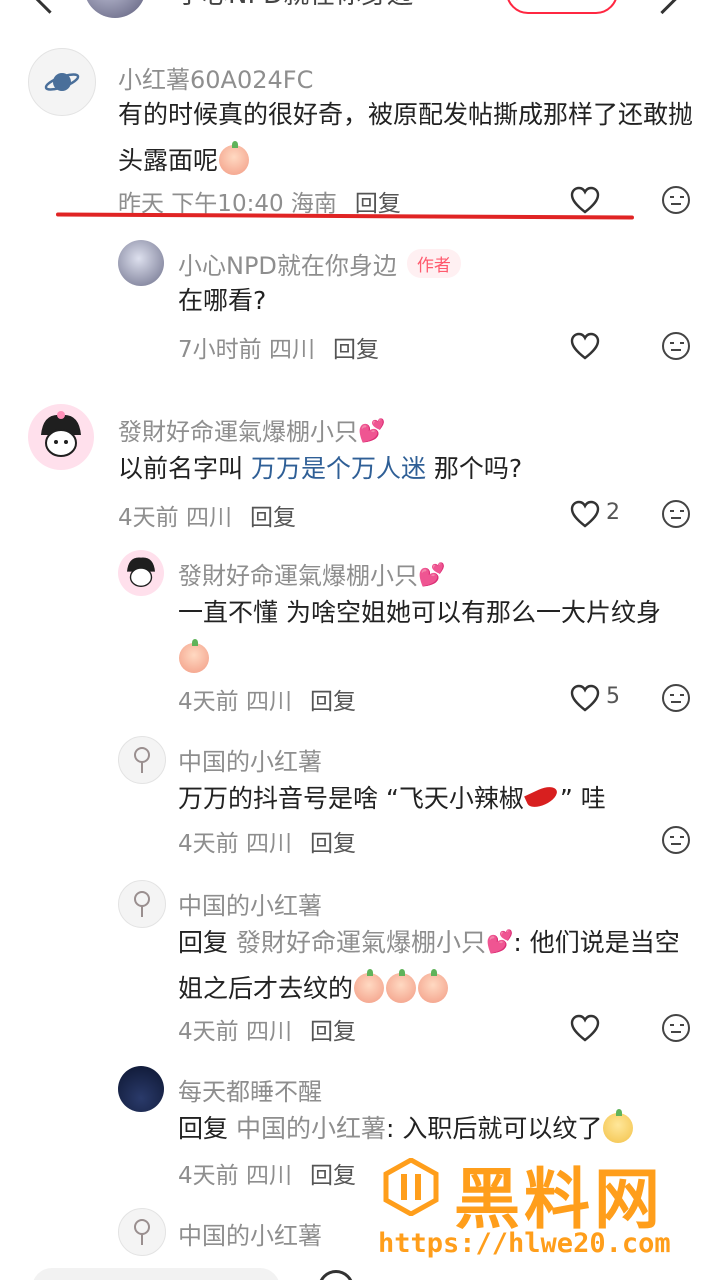 Image resolution: width=720 pixels, height=1280 pixels. I want to click on back-arrow-icon, so click(49, 7).